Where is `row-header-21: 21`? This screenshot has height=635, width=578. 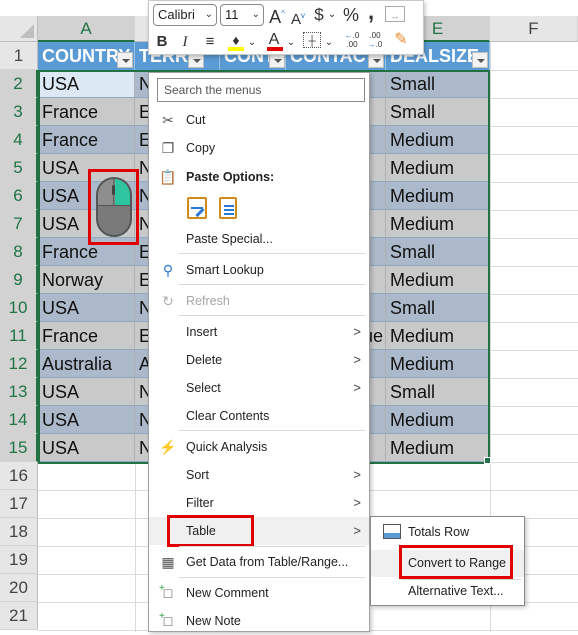
row-header-21: 21 is located at coordinates (19, 616).